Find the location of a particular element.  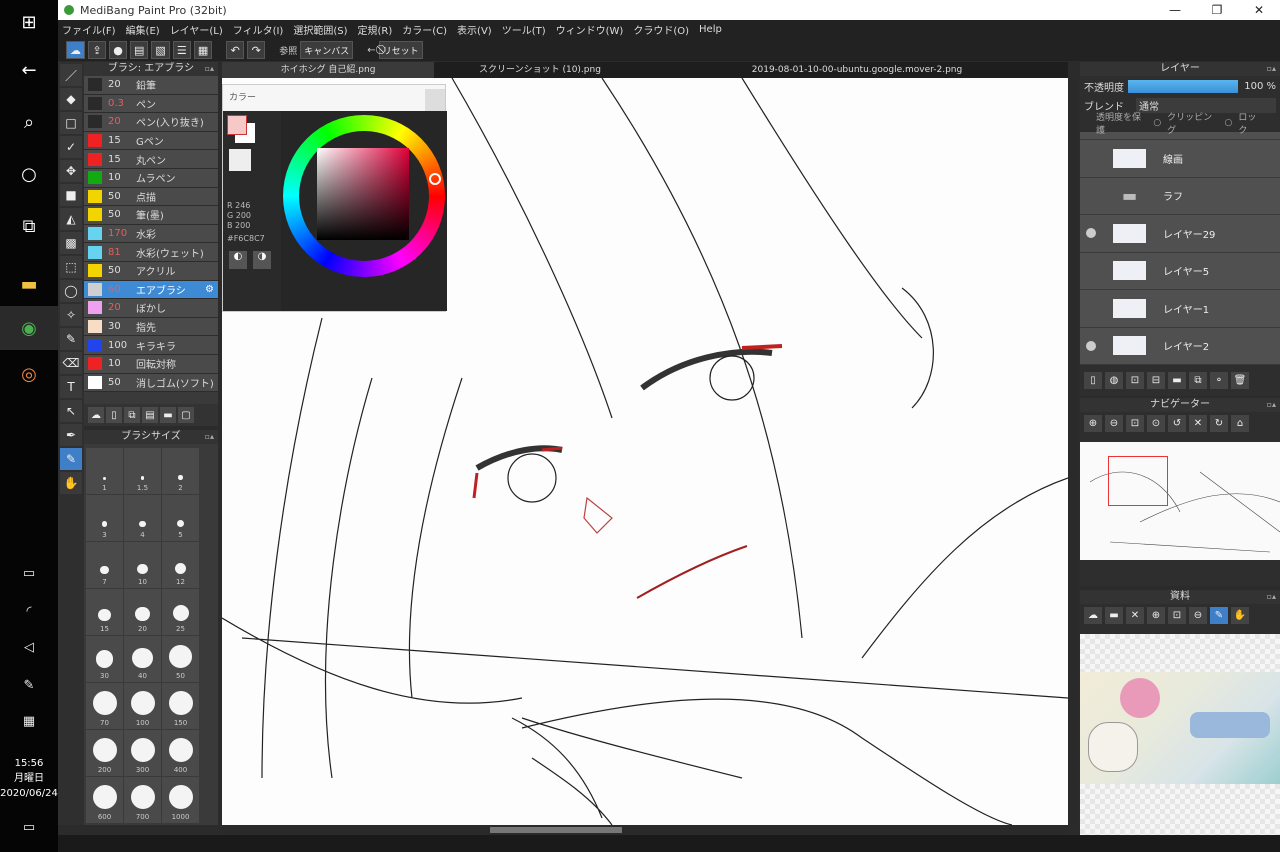

layer-row: レイヤー2 is located at coordinates (1180, 346).